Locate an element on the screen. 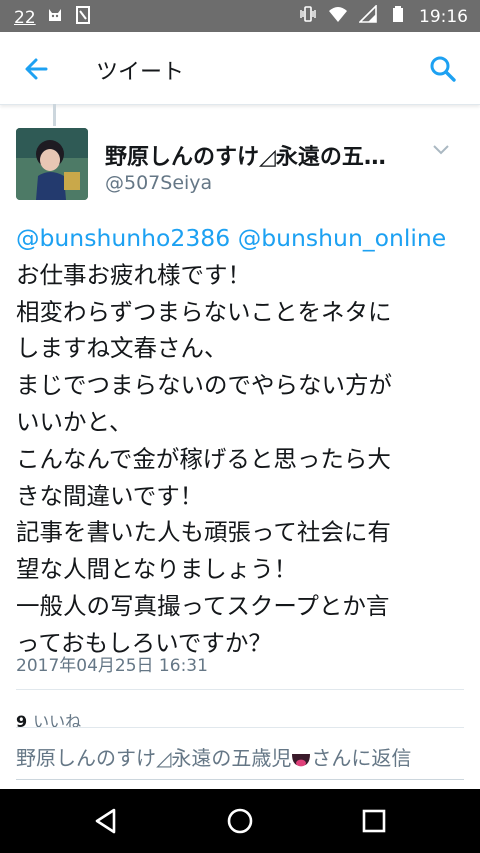 The image size is (480, 853). battery-icon is located at coordinates (398, 16).